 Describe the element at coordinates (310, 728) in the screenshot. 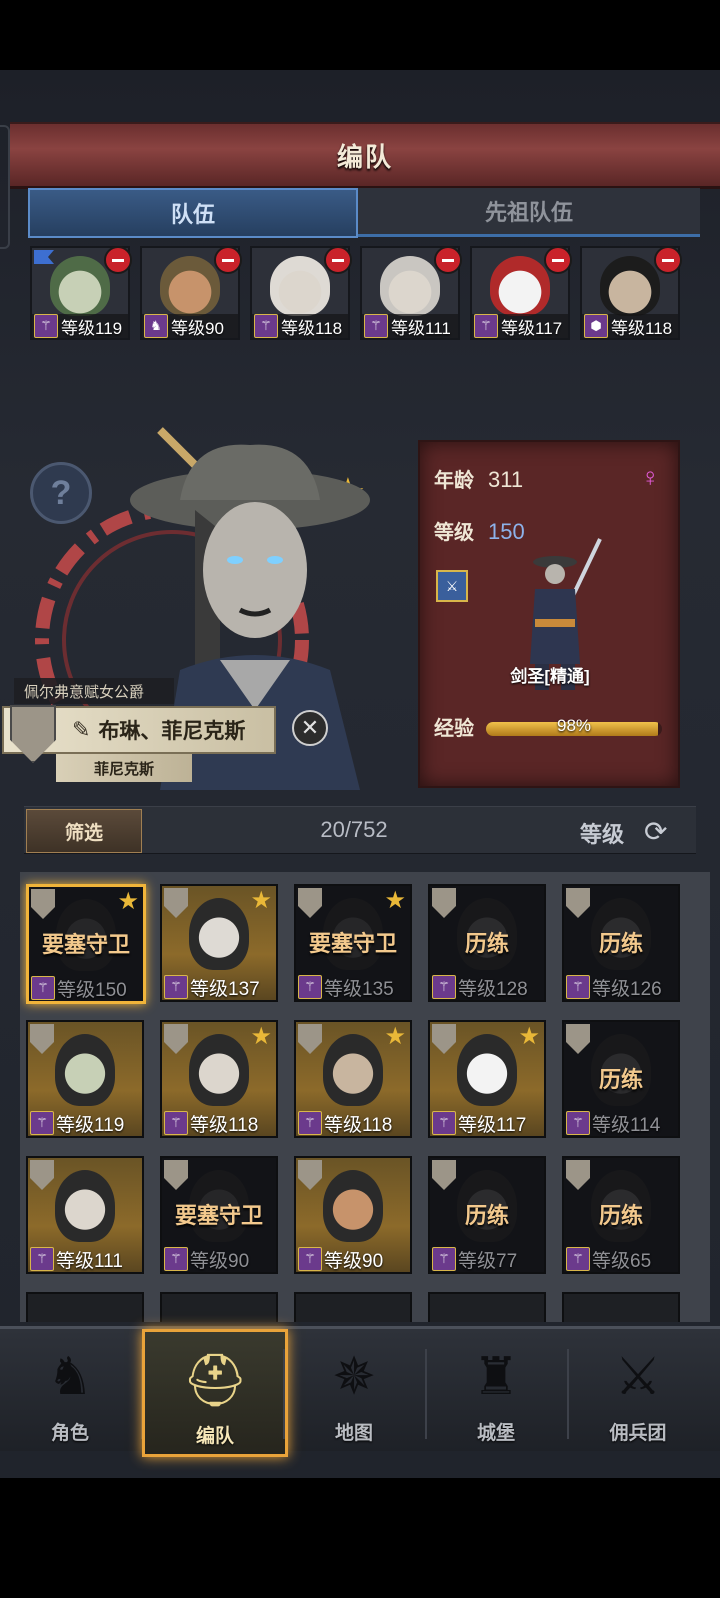

I see `dismiss-hero-button: ✕` at that location.